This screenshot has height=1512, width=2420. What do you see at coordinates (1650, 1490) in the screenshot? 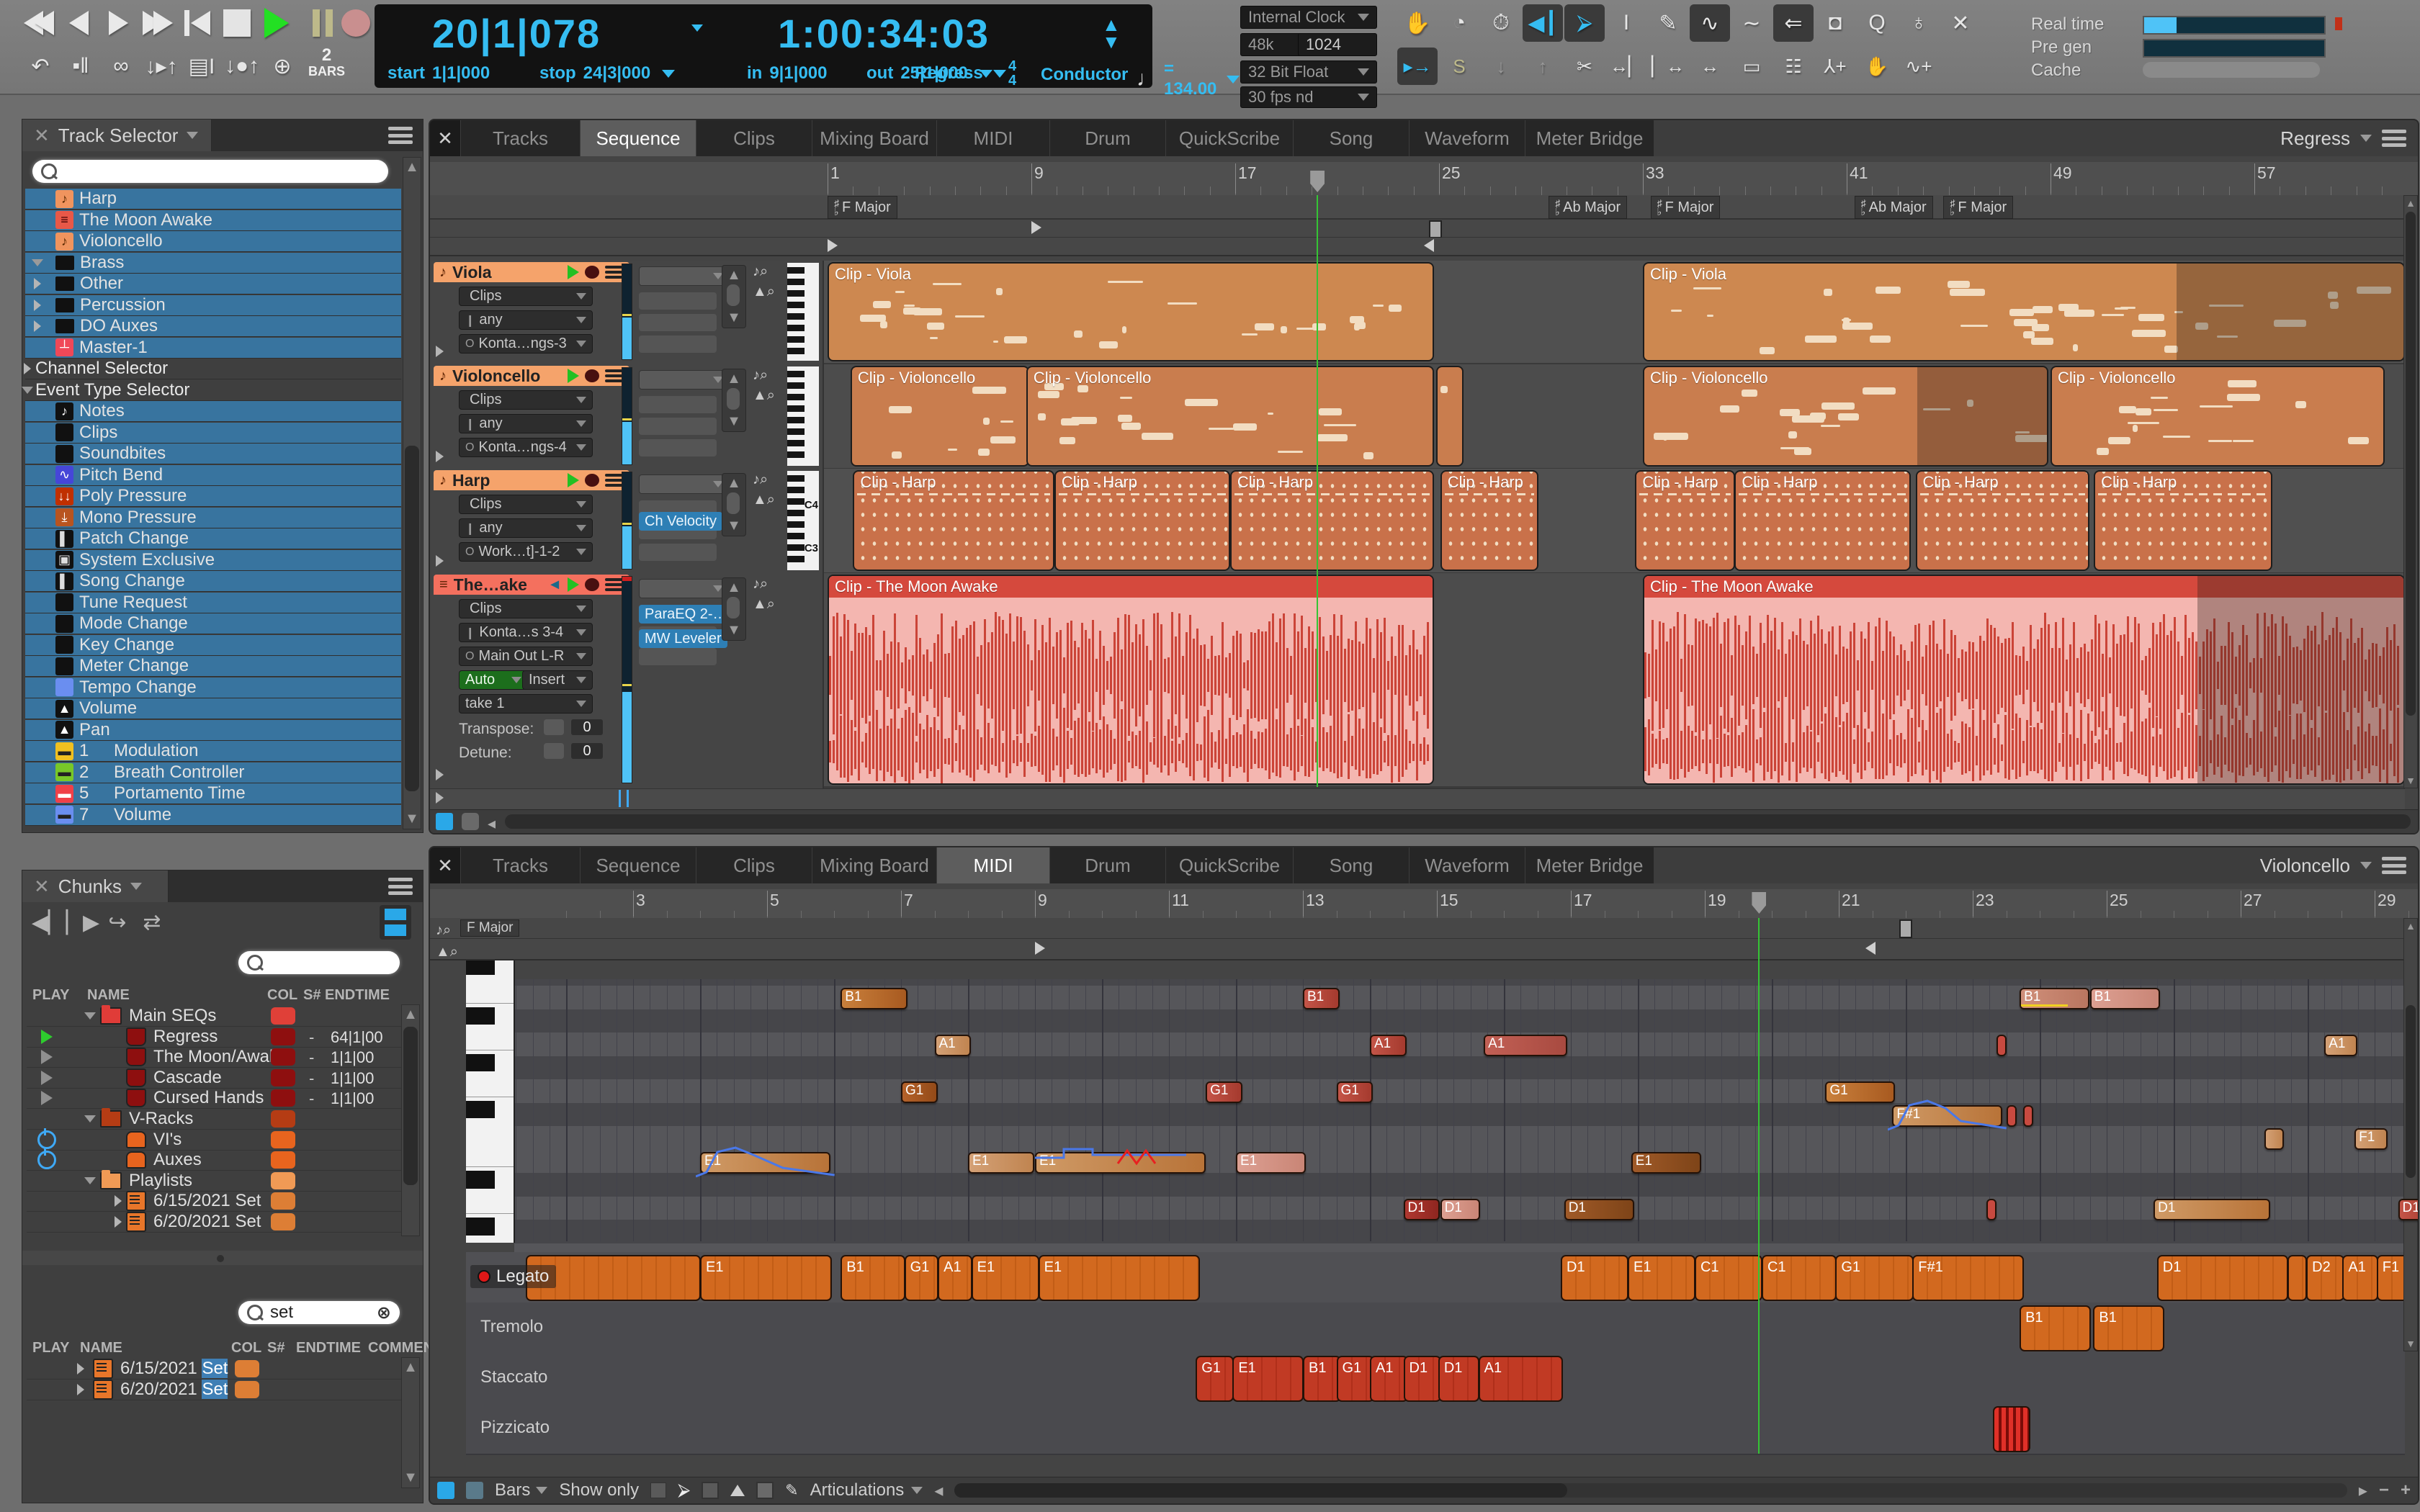
I see `midi-h-scrollbar` at bounding box center [1650, 1490].